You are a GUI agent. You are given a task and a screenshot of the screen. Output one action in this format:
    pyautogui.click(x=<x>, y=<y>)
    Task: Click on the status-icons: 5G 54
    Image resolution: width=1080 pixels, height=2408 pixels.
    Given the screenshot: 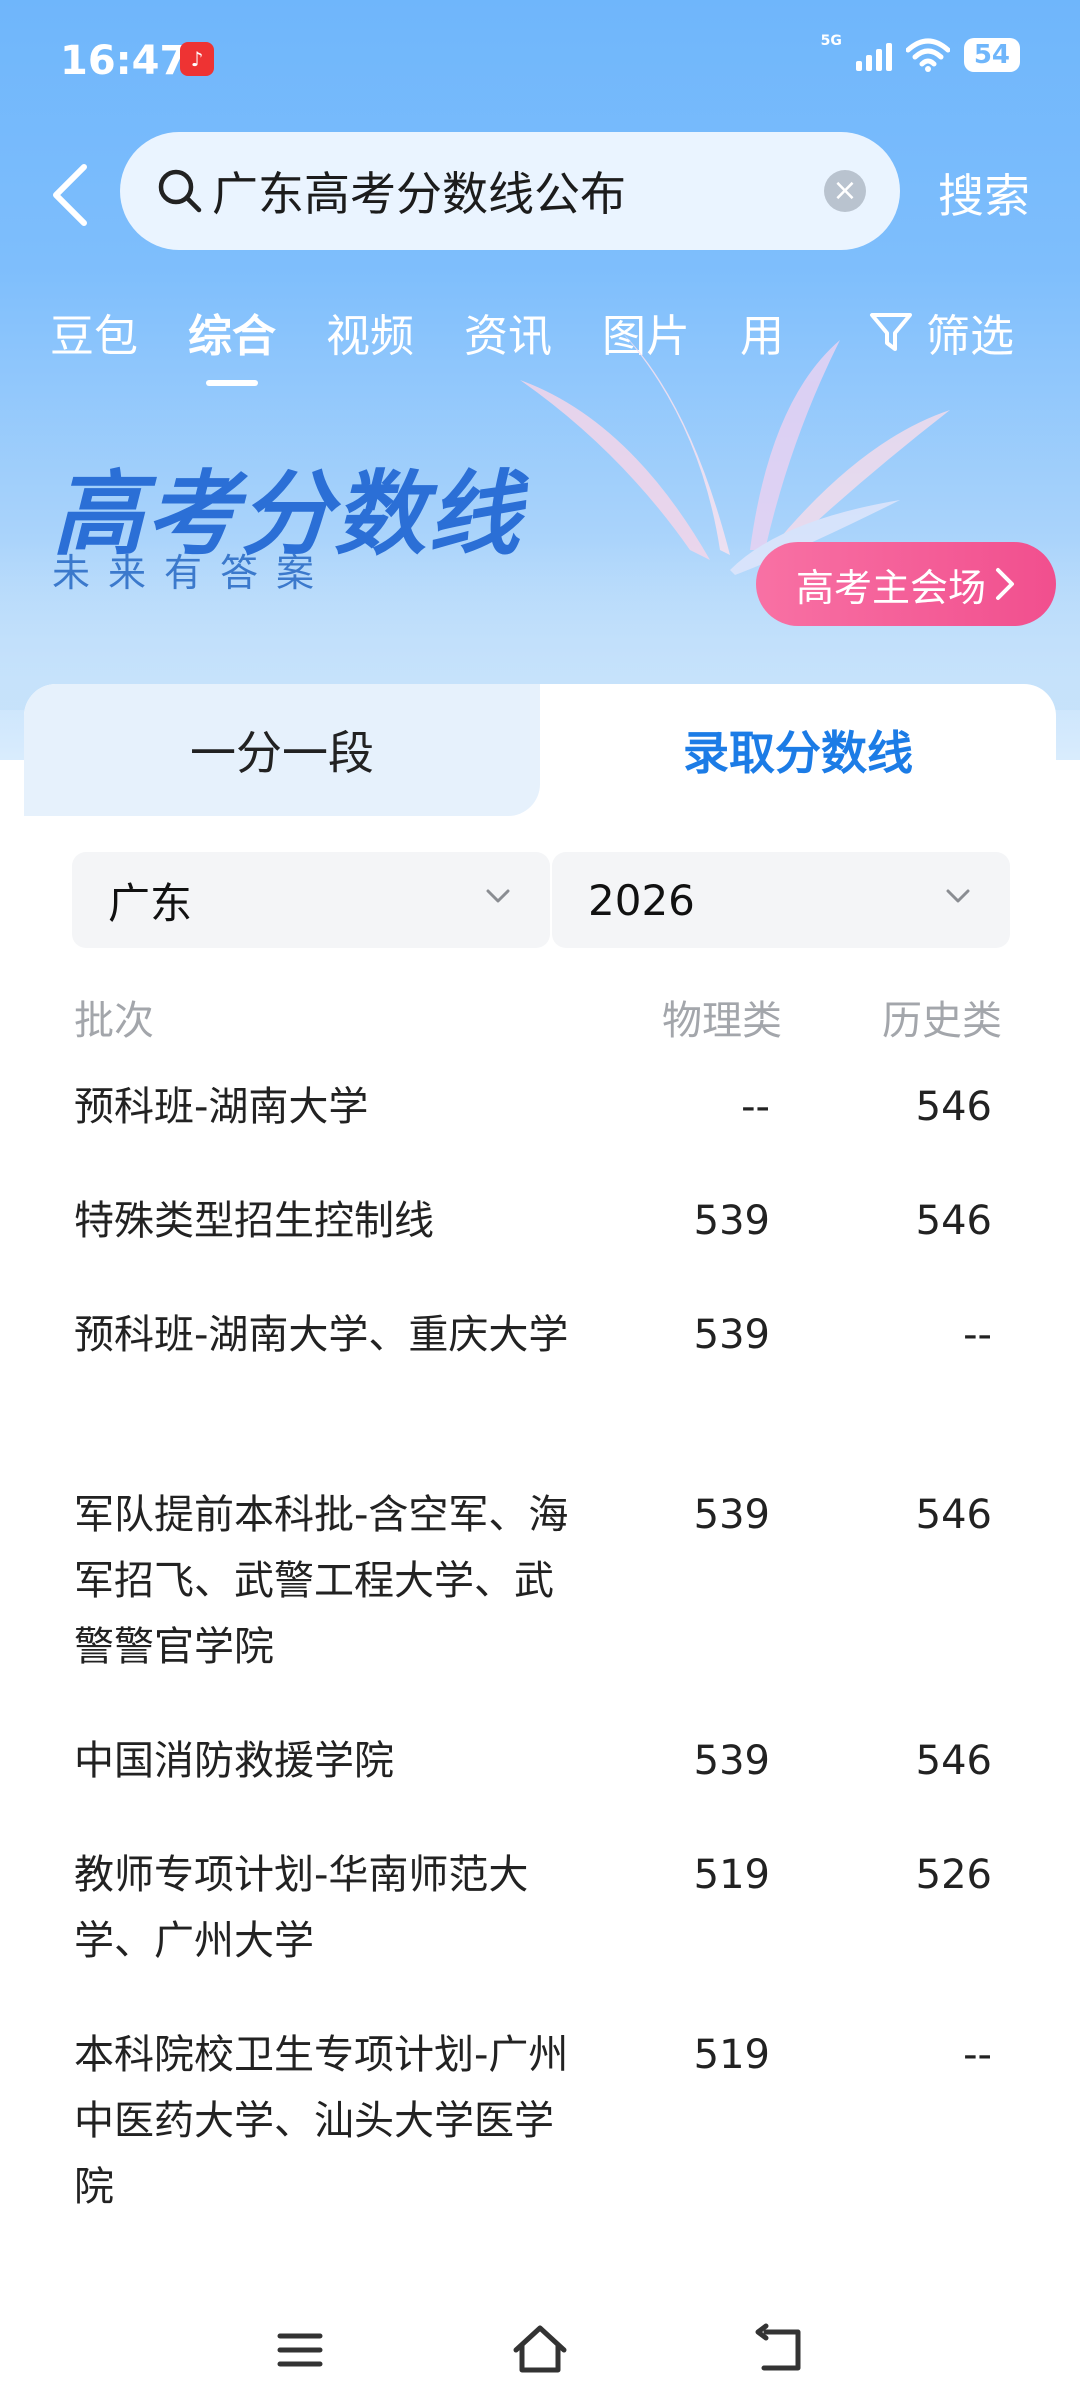 What is the action you would take?
    pyautogui.click(x=920, y=52)
    